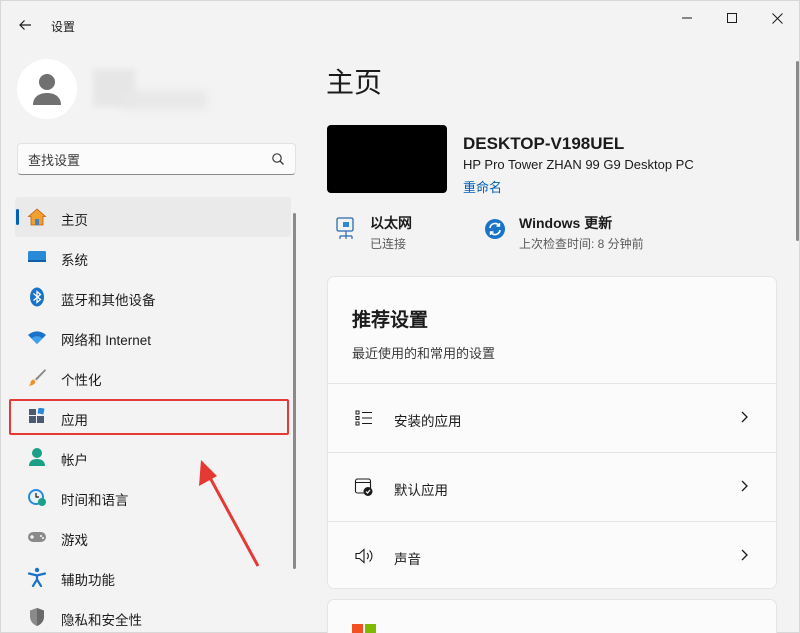 Image resolution: width=800 pixels, height=633 pixels. I want to click on sidebar-scrollbar, so click(294, 391).